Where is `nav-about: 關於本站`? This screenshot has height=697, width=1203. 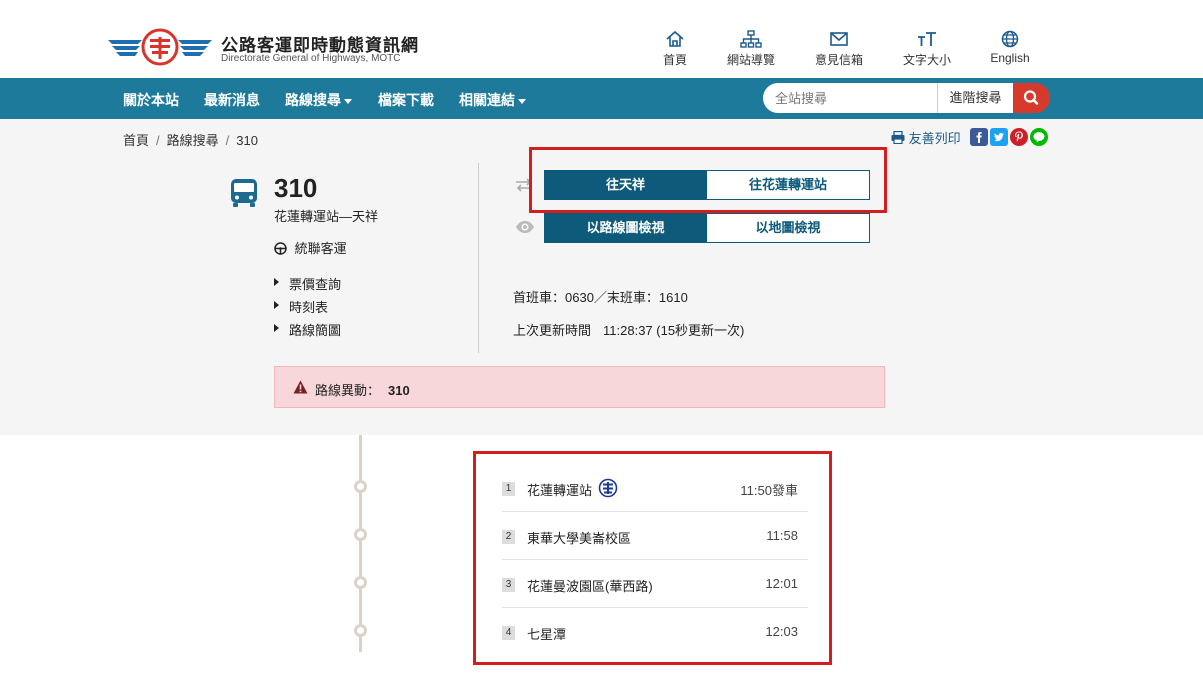 nav-about: 關於本站 is located at coordinates (151, 100).